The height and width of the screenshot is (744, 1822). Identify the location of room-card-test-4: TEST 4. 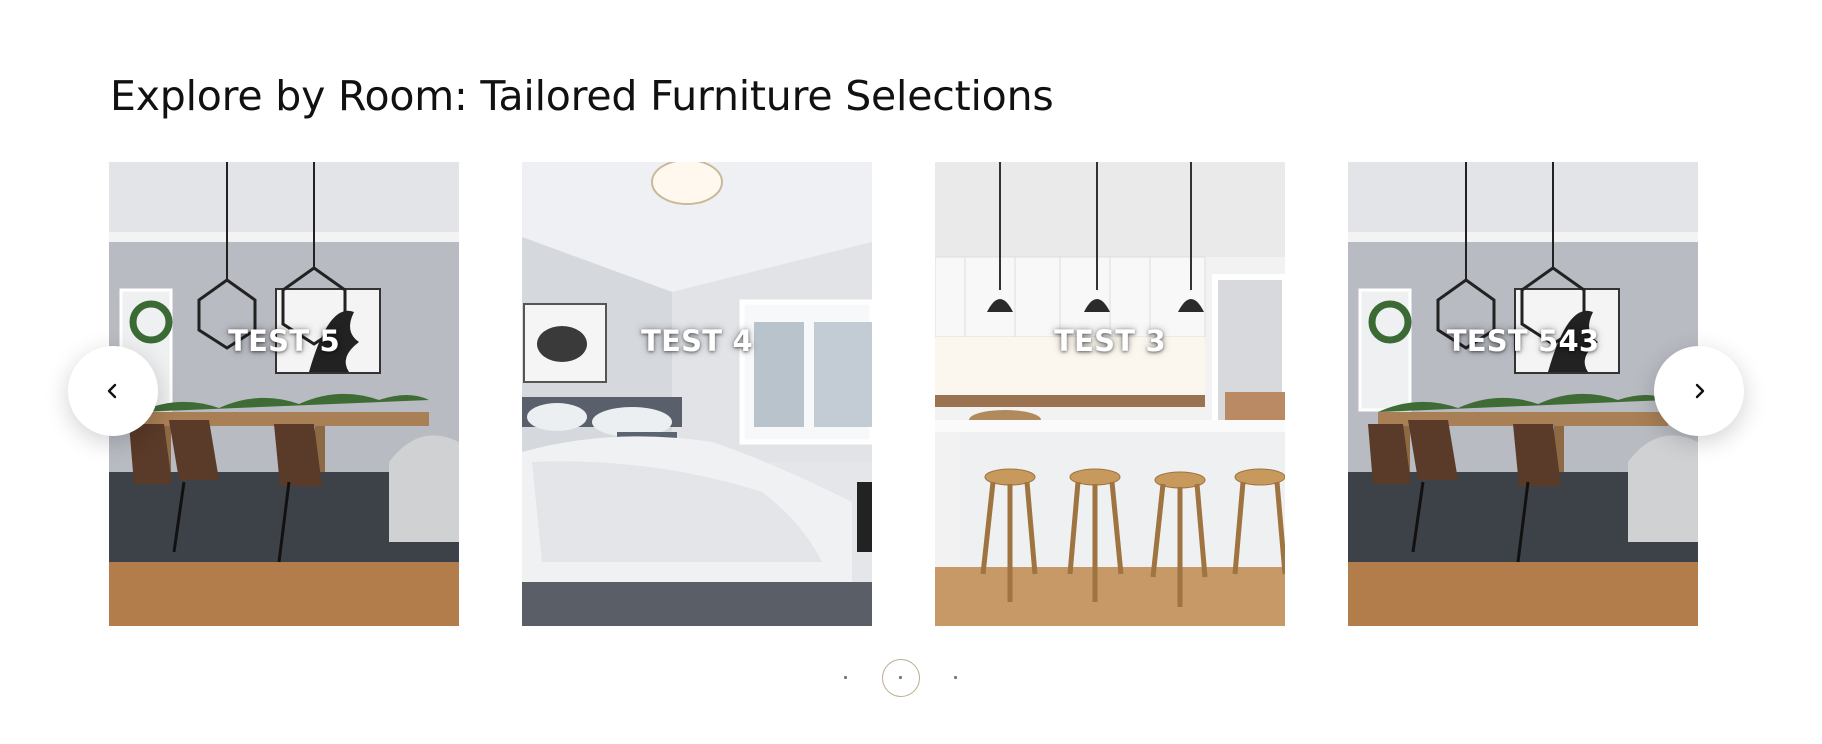
(697, 394).